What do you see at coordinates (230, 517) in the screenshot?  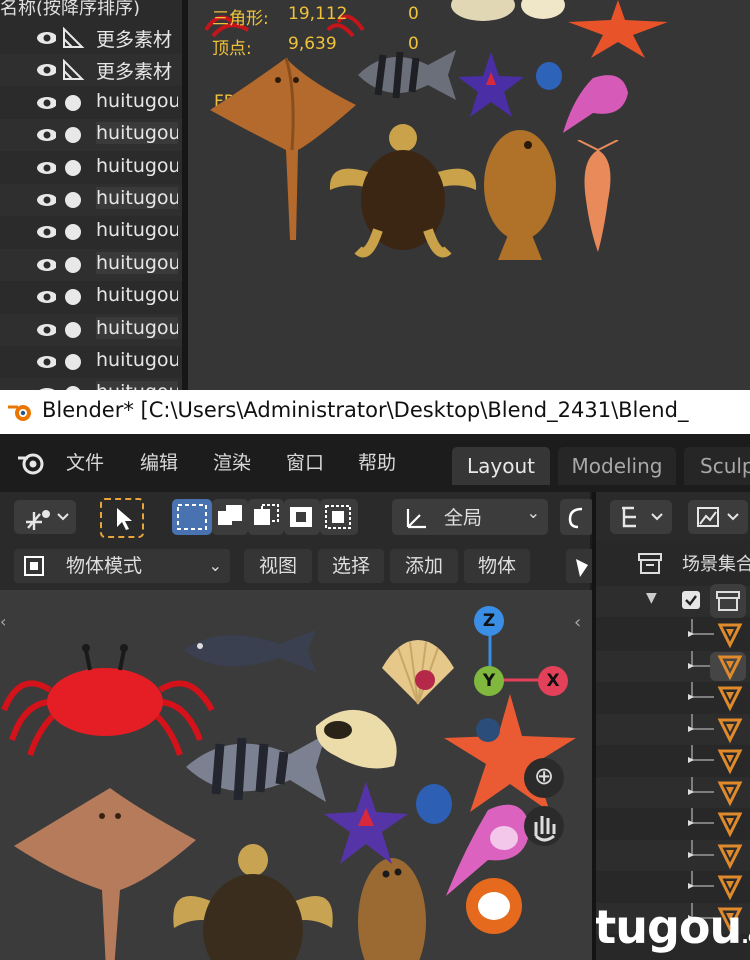 I see `select-mode-extend-button` at bounding box center [230, 517].